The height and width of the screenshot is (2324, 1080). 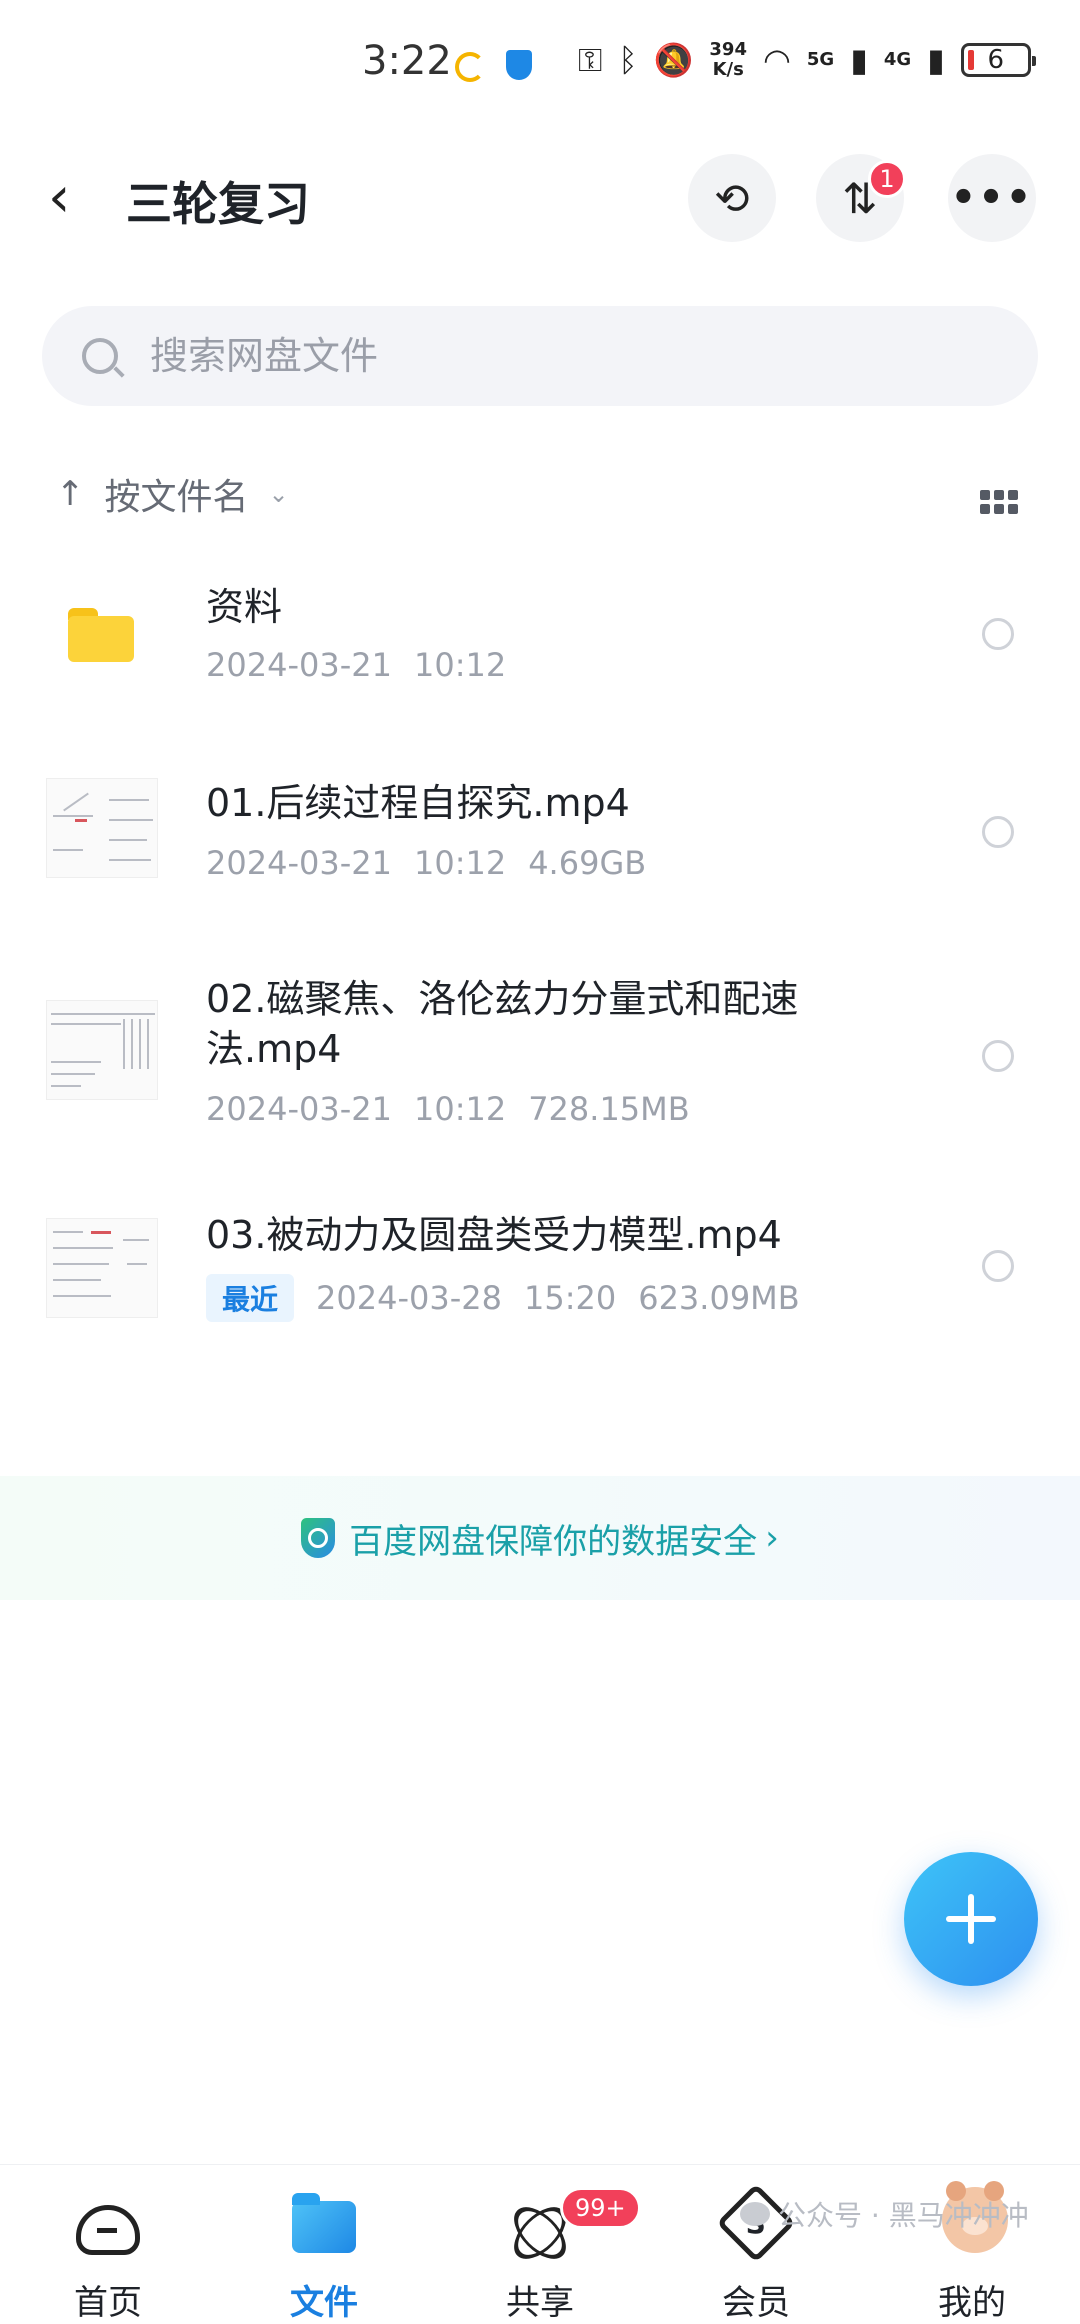 What do you see at coordinates (719, 1298) in the screenshot?
I see `file-size: 623.09MB` at bounding box center [719, 1298].